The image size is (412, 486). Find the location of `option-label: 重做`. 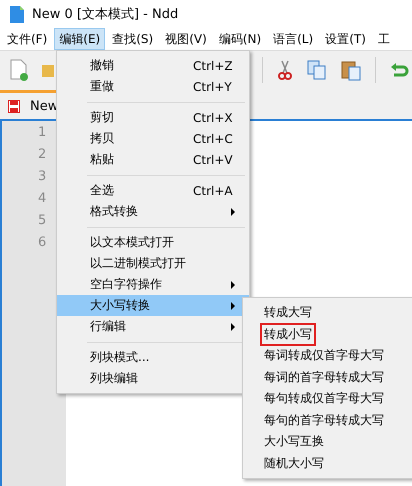

option-label: 重做 is located at coordinates (102, 86).